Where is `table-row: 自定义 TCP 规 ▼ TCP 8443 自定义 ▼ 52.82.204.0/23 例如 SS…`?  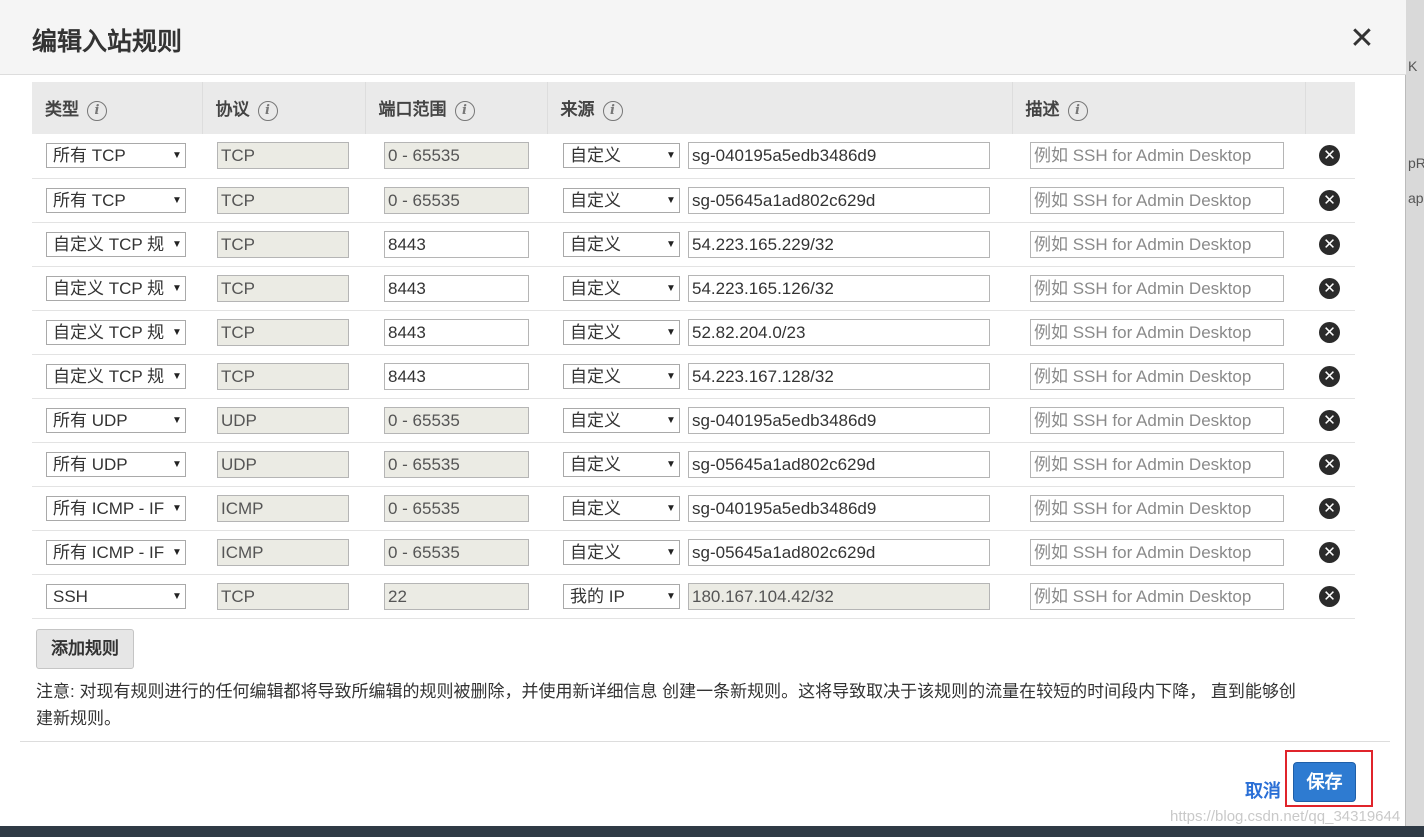 table-row: 自定义 TCP 规 ▼ TCP 8443 自定义 ▼ 52.82.204.0/23 例如 SS… is located at coordinates (693, 332).